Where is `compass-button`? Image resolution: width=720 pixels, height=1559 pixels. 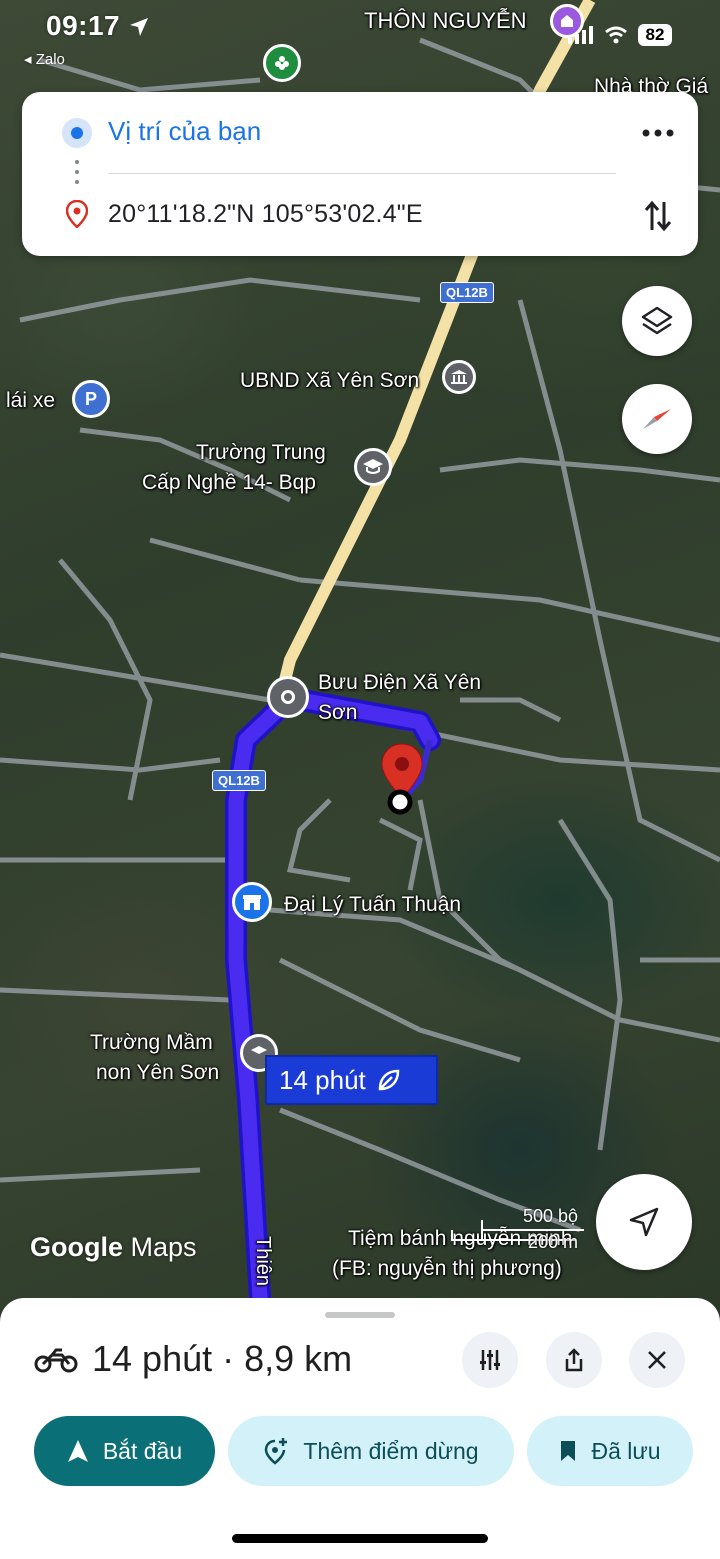 compass-button is located at coordinates (657, 419).